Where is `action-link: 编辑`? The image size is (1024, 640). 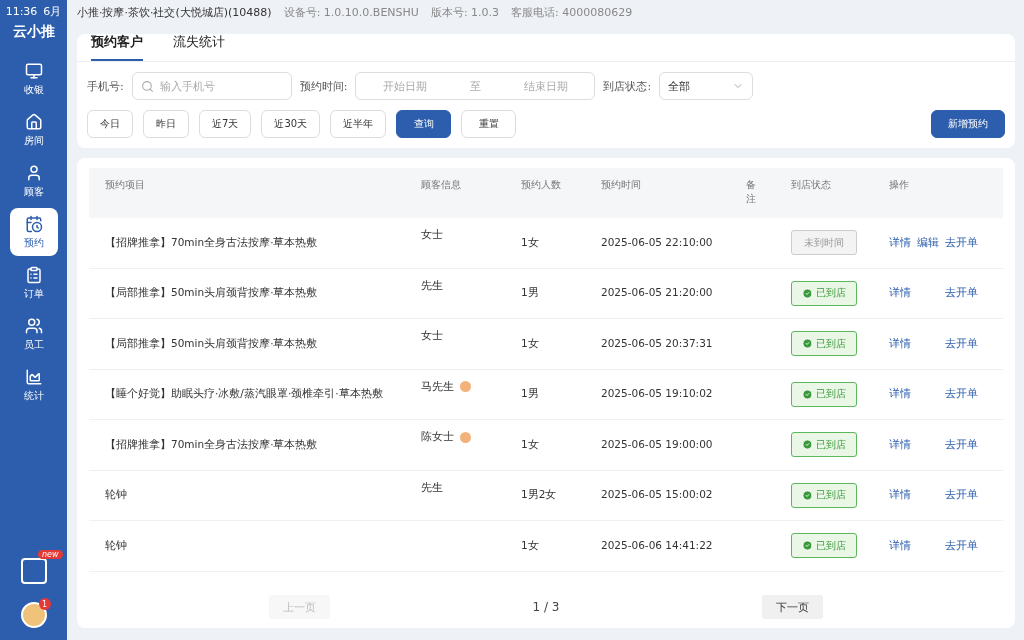 action-link: 编辑 is located at coordinates (931, 242).